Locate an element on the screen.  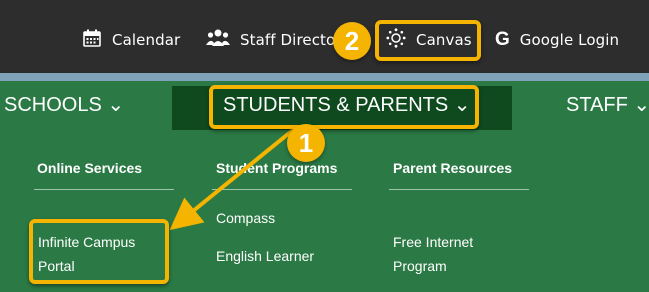
step-2-badge: 2 is located at coordinates (352, 41).